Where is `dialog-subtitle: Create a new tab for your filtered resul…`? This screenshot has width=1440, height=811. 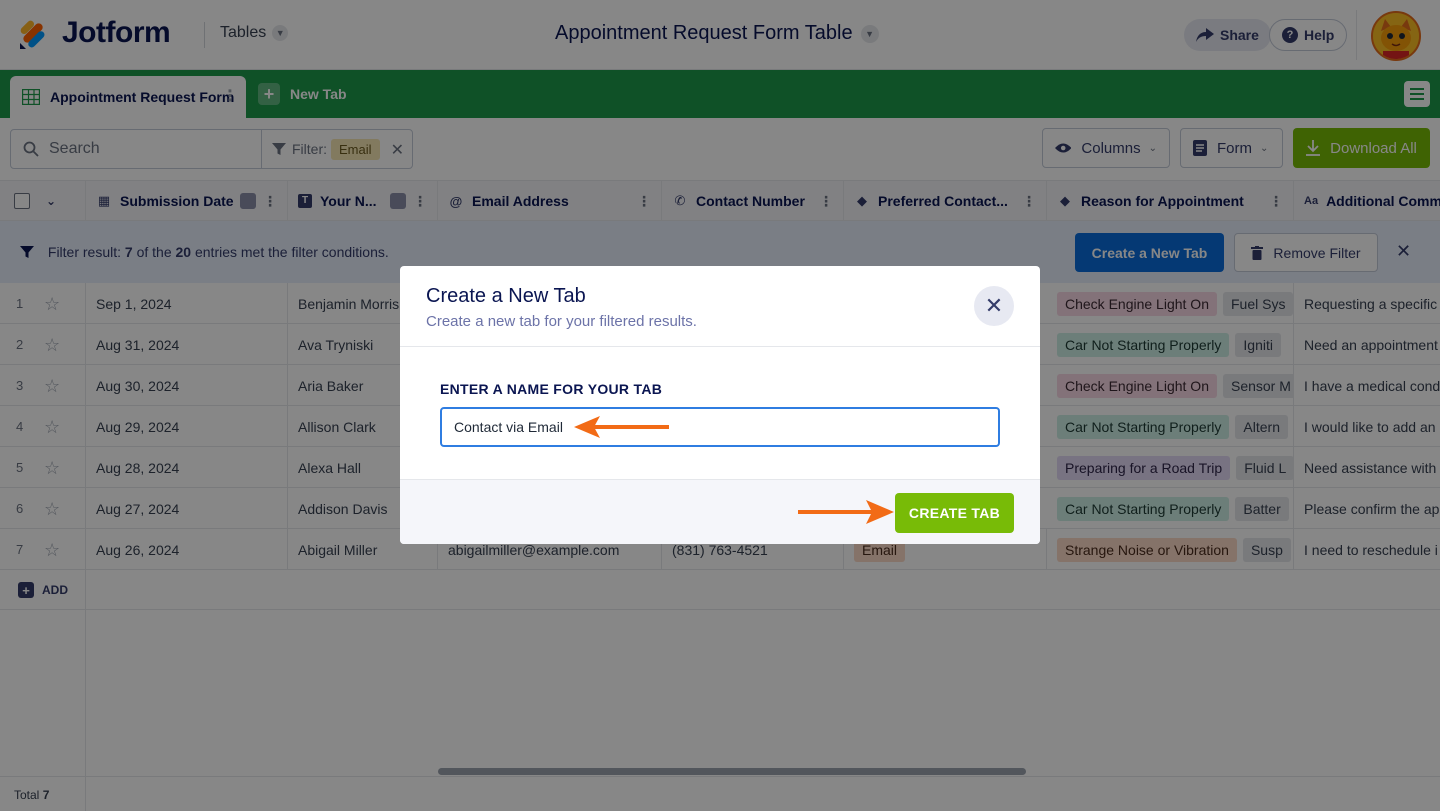 dialog-subtitle: Create a new tab for your filtered resul… is located at coordinates (561, 321).